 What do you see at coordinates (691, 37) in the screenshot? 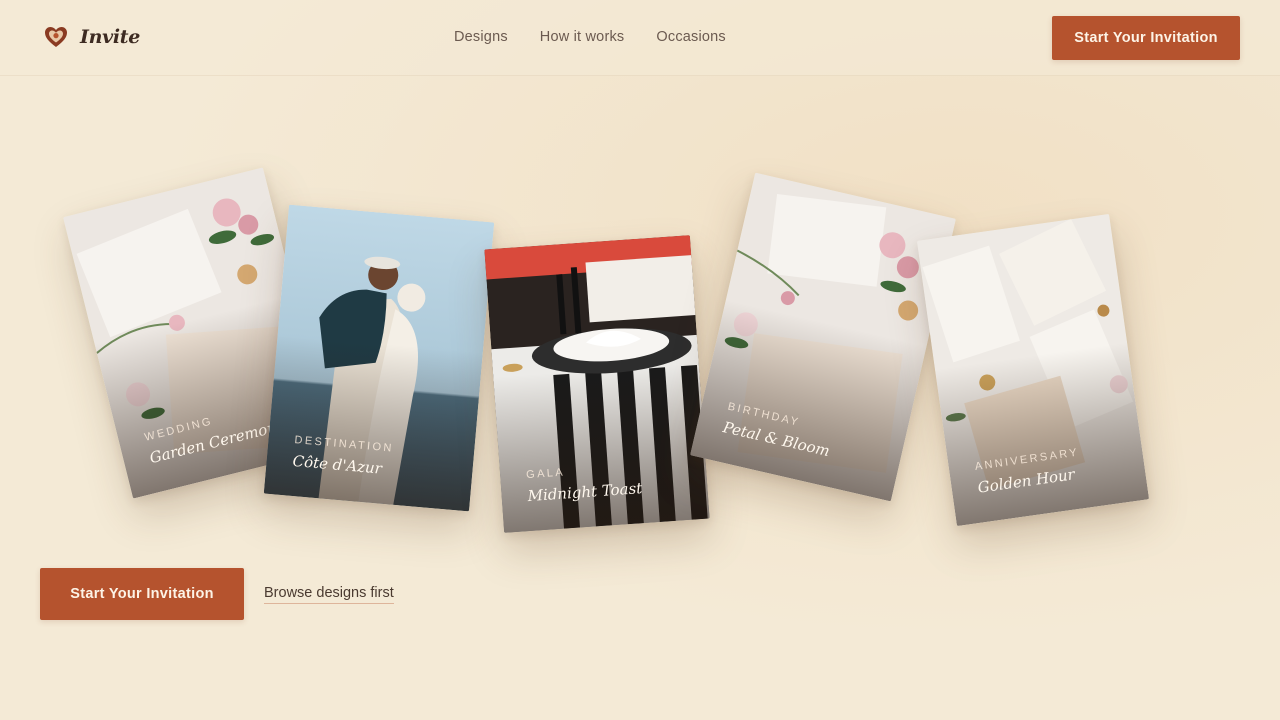
I see `nav-link-occasions: Occasions` at bounding box center [691, 37].